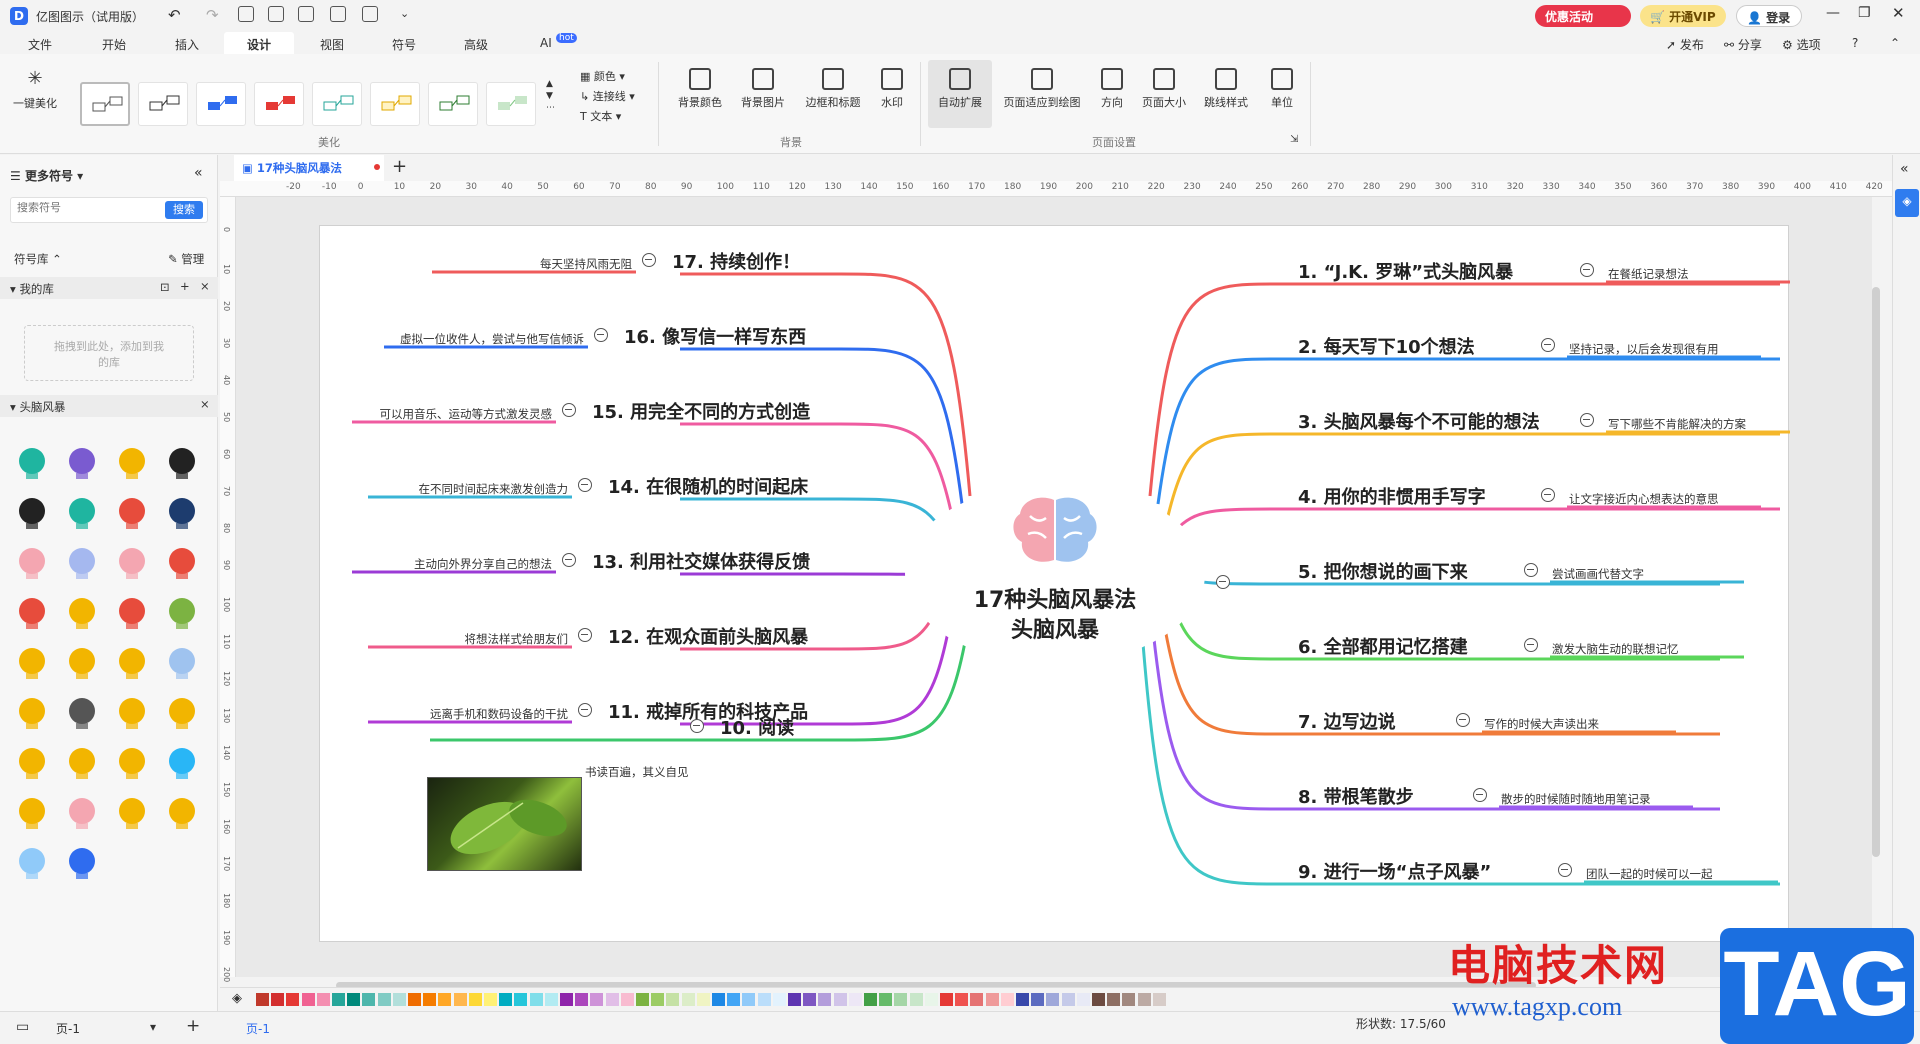 The image size is (1920, 1044). What do you see at coordinates (237, 998) in the screenshot?
I see `fill-bucket-icon: ◈` at bounding box center [237, 998].